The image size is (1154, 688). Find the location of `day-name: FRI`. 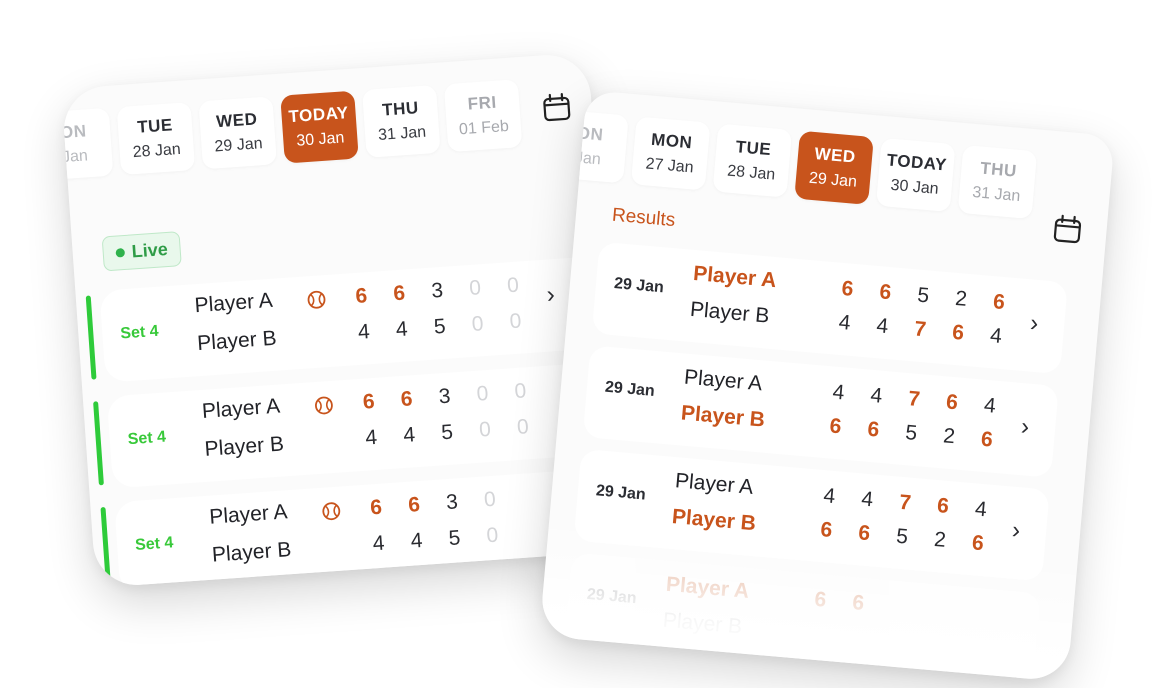

day-name: FRI is located at coordinates (482, 103).